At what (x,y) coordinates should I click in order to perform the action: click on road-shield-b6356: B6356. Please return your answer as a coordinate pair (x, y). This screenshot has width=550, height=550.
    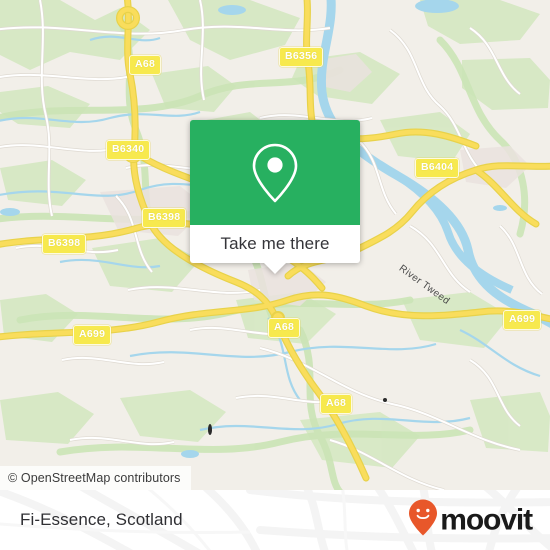
    Looking at the image, I should click on (301, 57).